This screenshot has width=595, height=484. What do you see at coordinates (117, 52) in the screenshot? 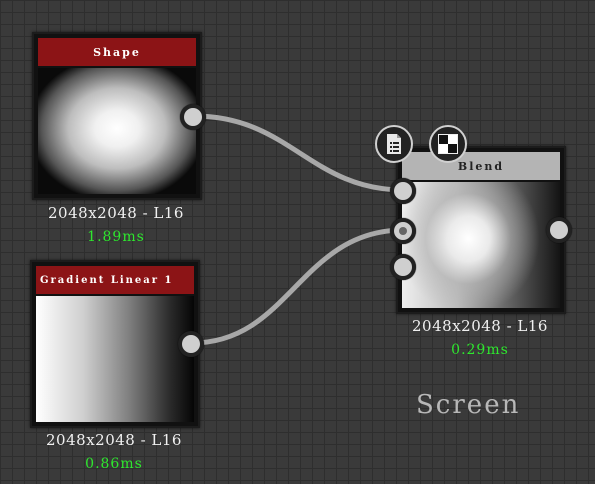
I see `shape-node-title: Shape` at bounding box center [117, 52].